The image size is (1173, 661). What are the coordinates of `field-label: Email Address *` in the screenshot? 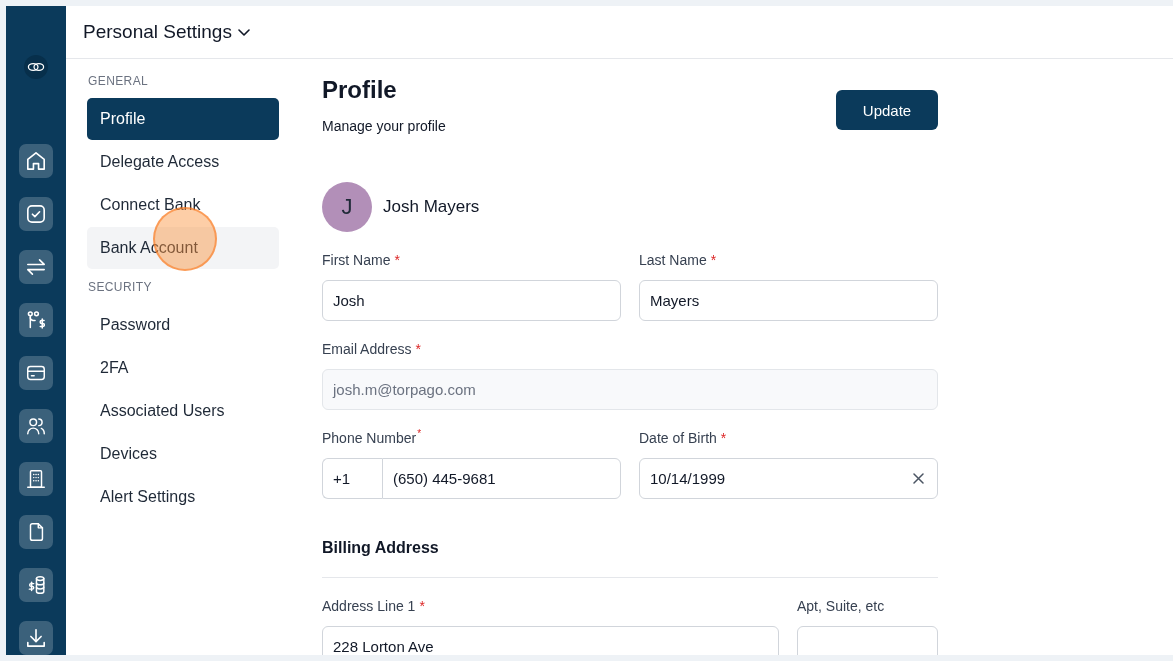 It's located at (371, 349).